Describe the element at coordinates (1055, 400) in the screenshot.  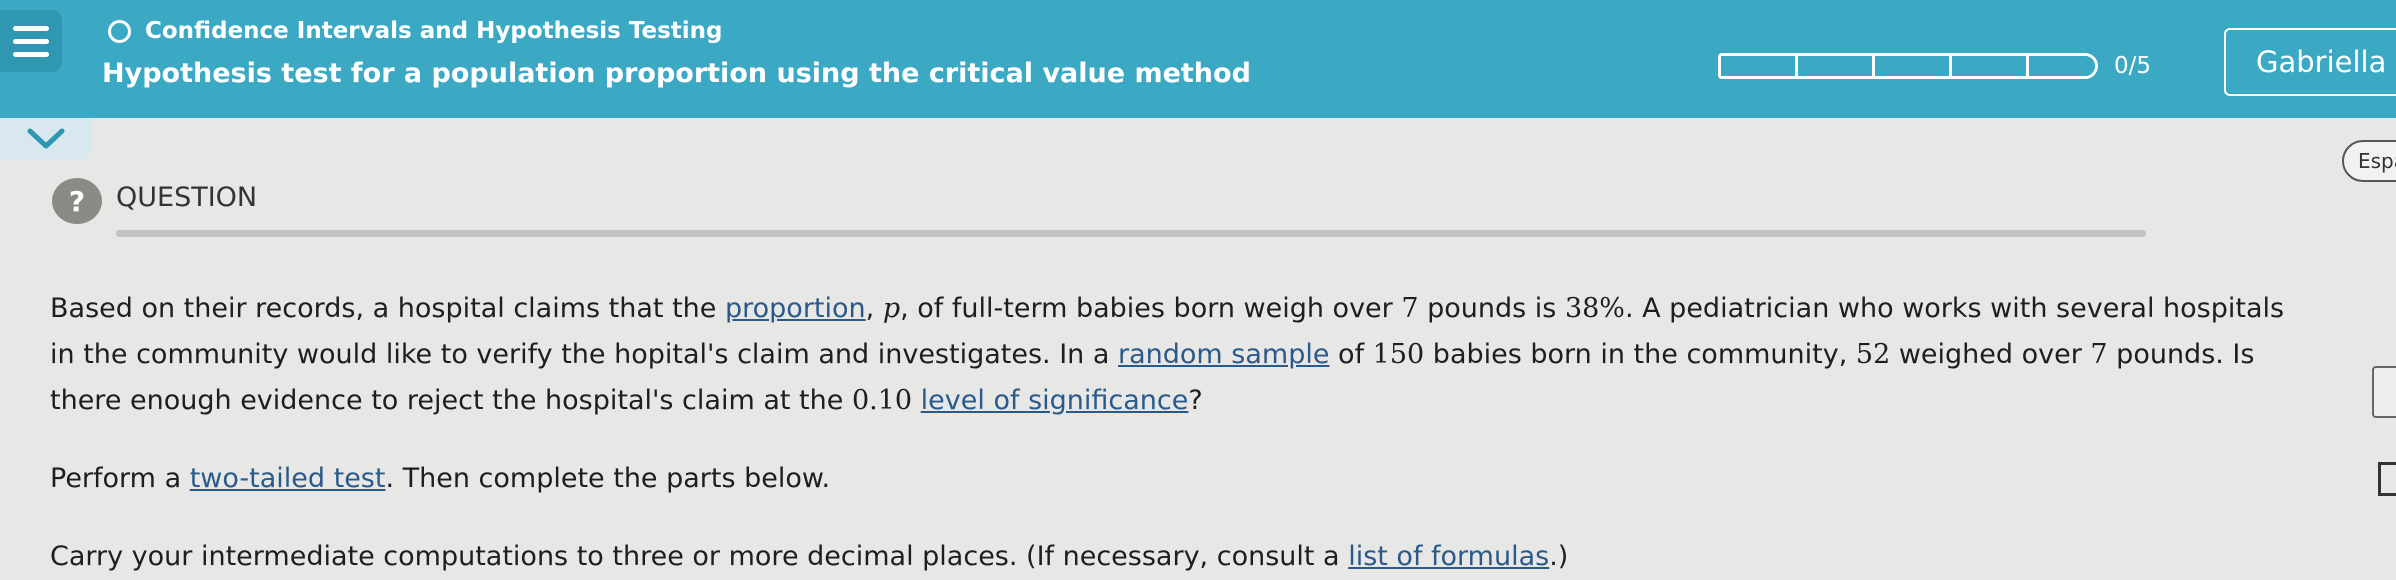
I see `level-of-significance-link: level of significance` at that location.